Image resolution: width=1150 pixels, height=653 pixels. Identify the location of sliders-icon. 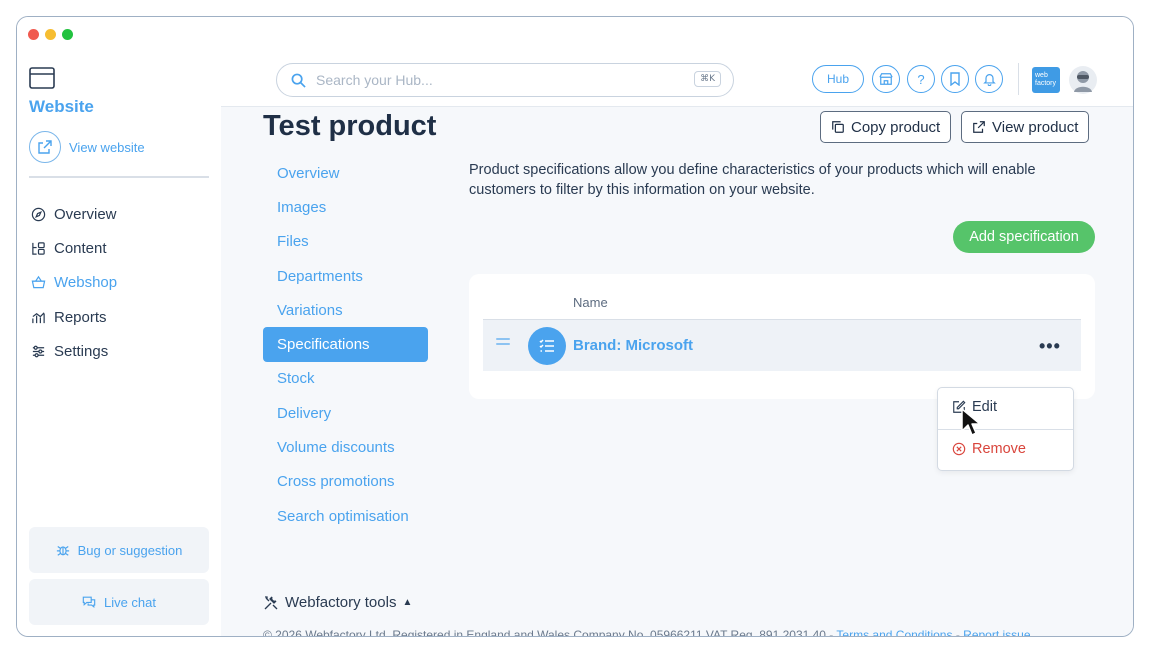
(38, 351).